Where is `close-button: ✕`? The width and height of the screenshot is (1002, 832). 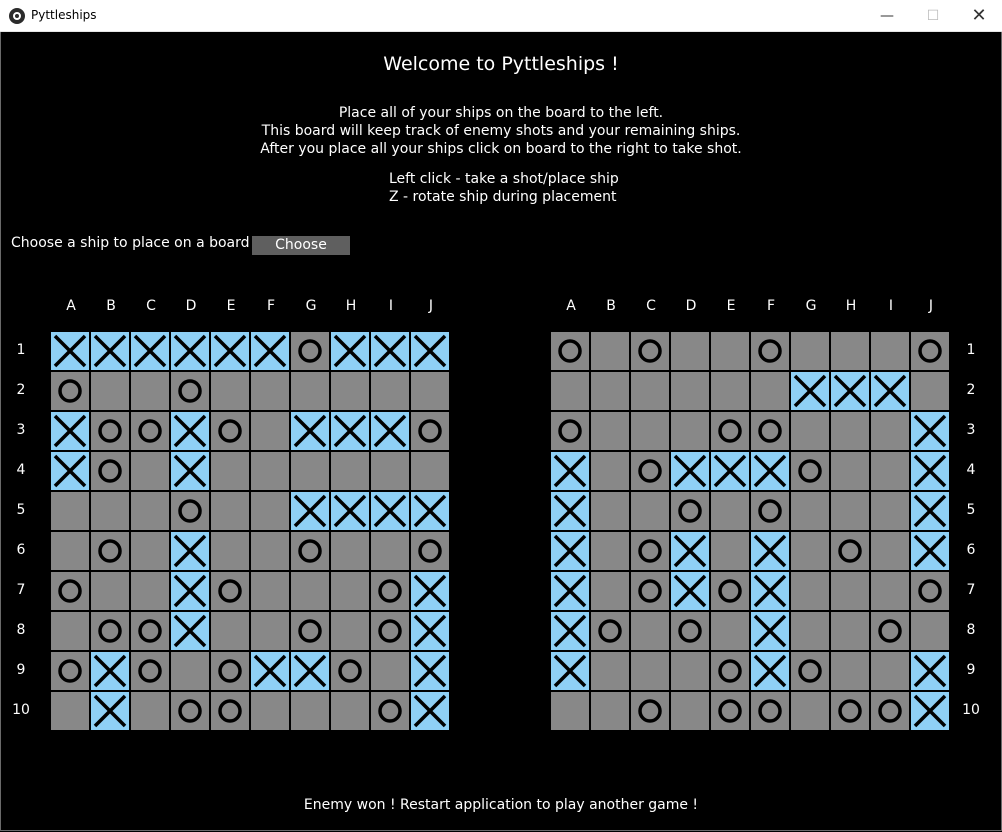 close-button: ✕ is located at coordinates (979, 15).